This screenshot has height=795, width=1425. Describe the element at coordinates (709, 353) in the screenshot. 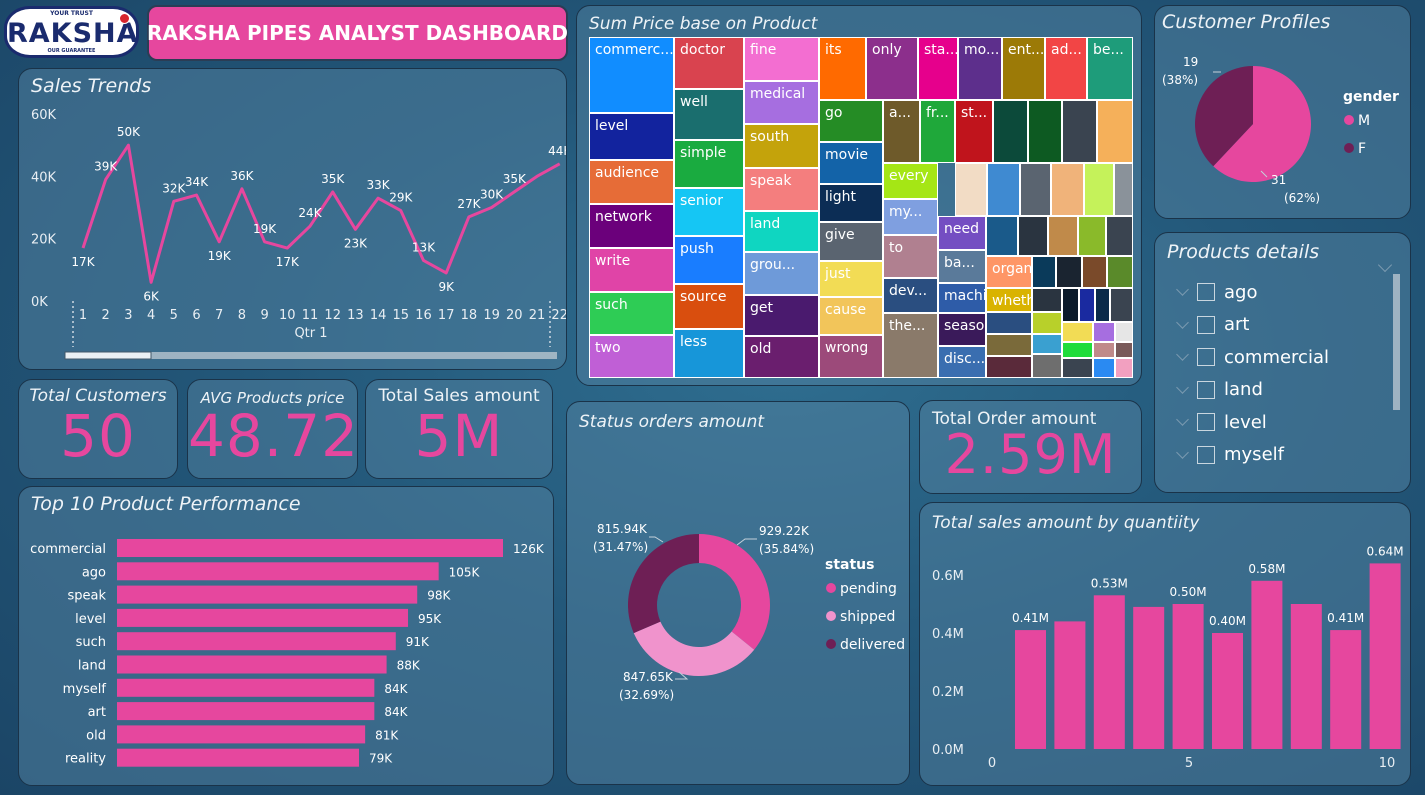

I see `treemap-cell: less` at that location.